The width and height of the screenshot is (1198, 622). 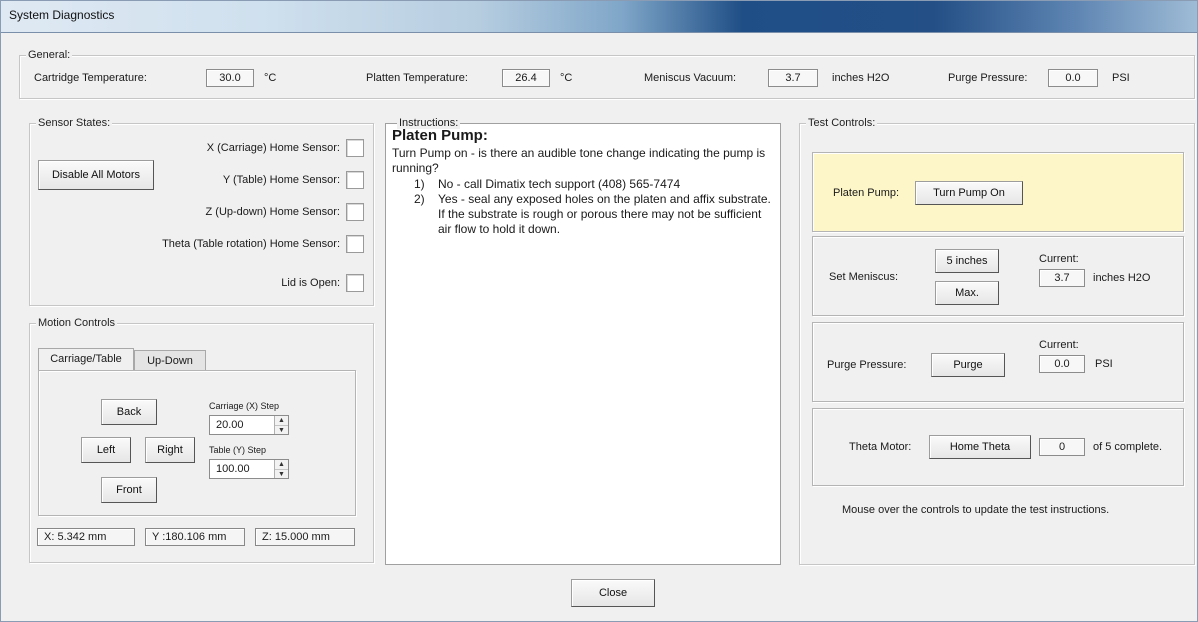 What do you see at coordinates (864, 277) in the screenshot?
I see `set-meniscus-label: Set Meniscus:` at bounding box center [864, 277].